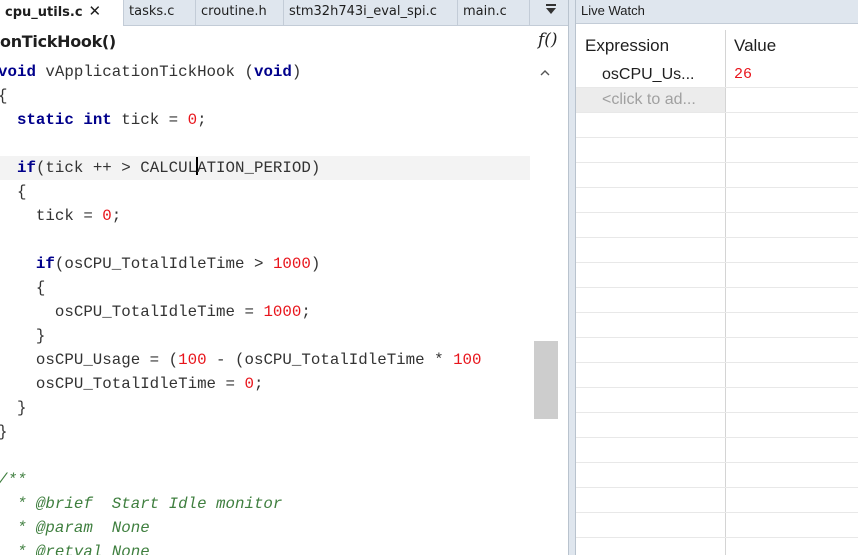  Describe the element at coordinates (75, 549) in the screenshot. I see `code-line: * @retval None` at that location.